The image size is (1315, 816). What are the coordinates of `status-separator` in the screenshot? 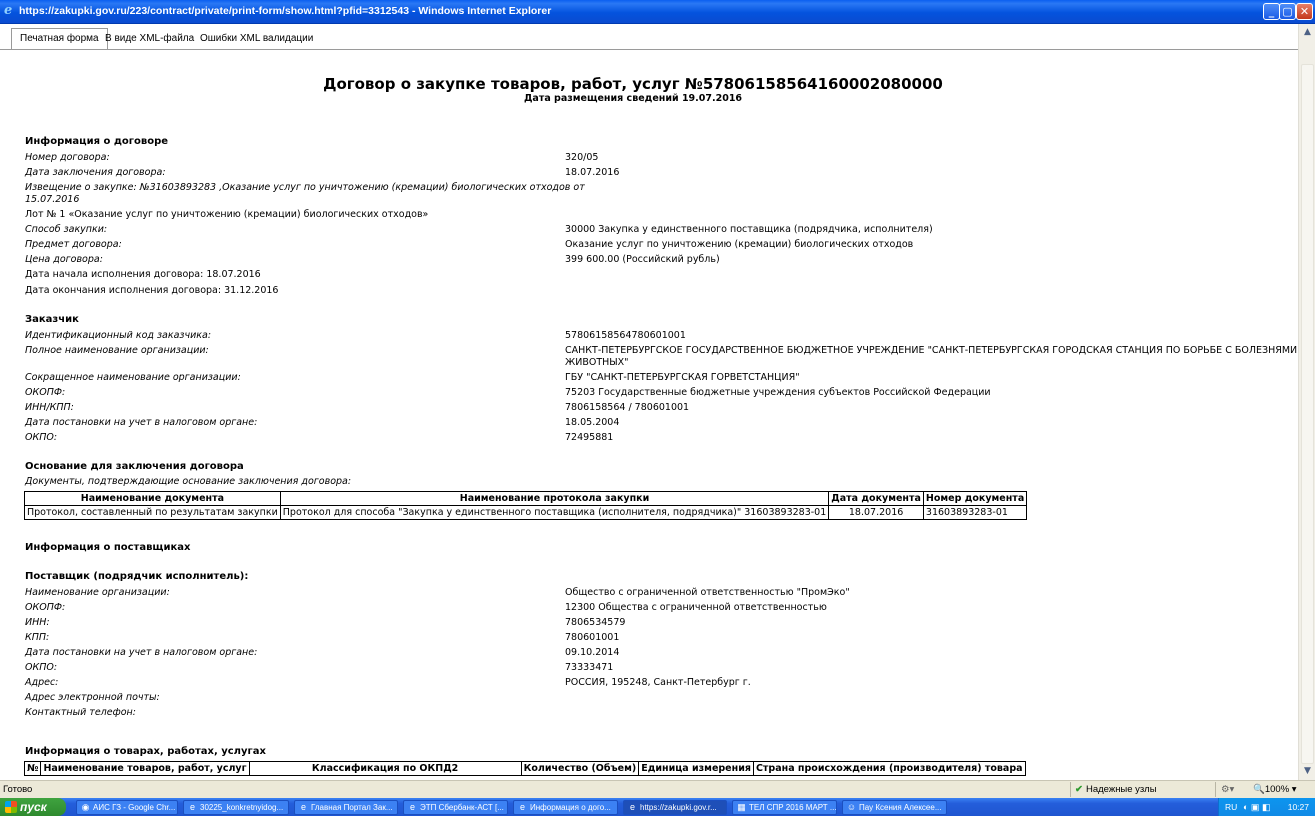 It's located at (1070, 789).